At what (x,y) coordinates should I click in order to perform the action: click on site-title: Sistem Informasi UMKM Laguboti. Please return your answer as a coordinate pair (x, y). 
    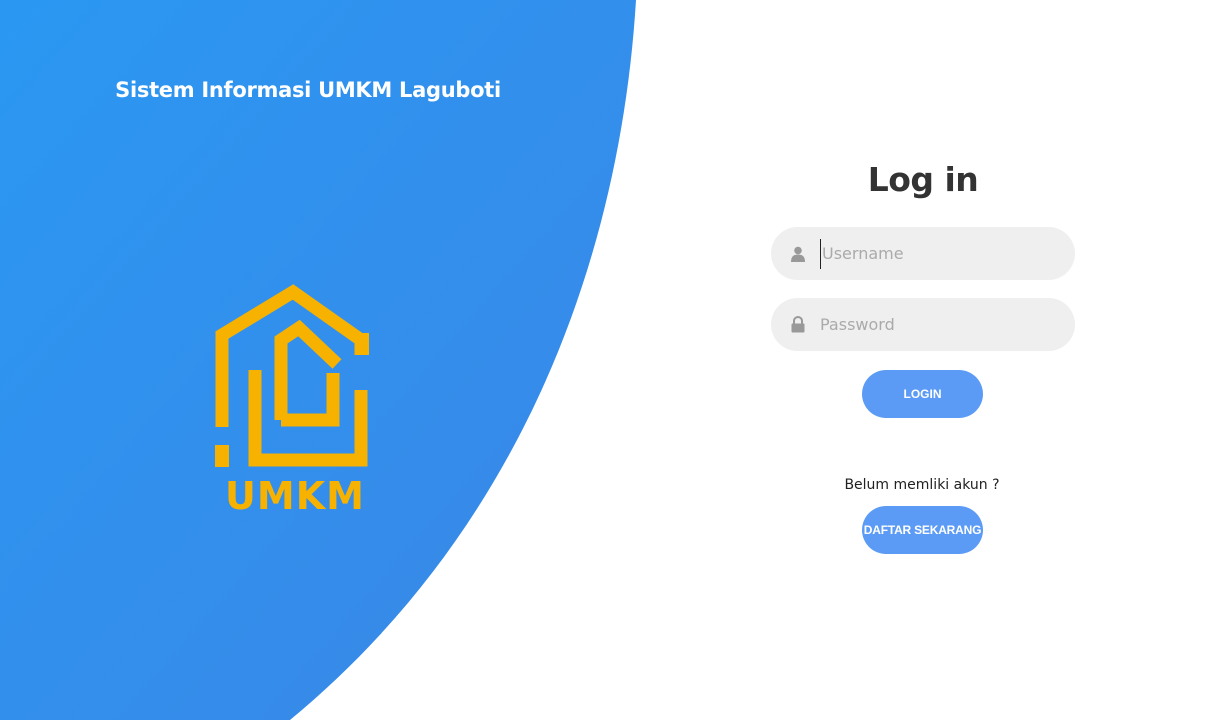
    Looking at the image, I should click on (308, 90).